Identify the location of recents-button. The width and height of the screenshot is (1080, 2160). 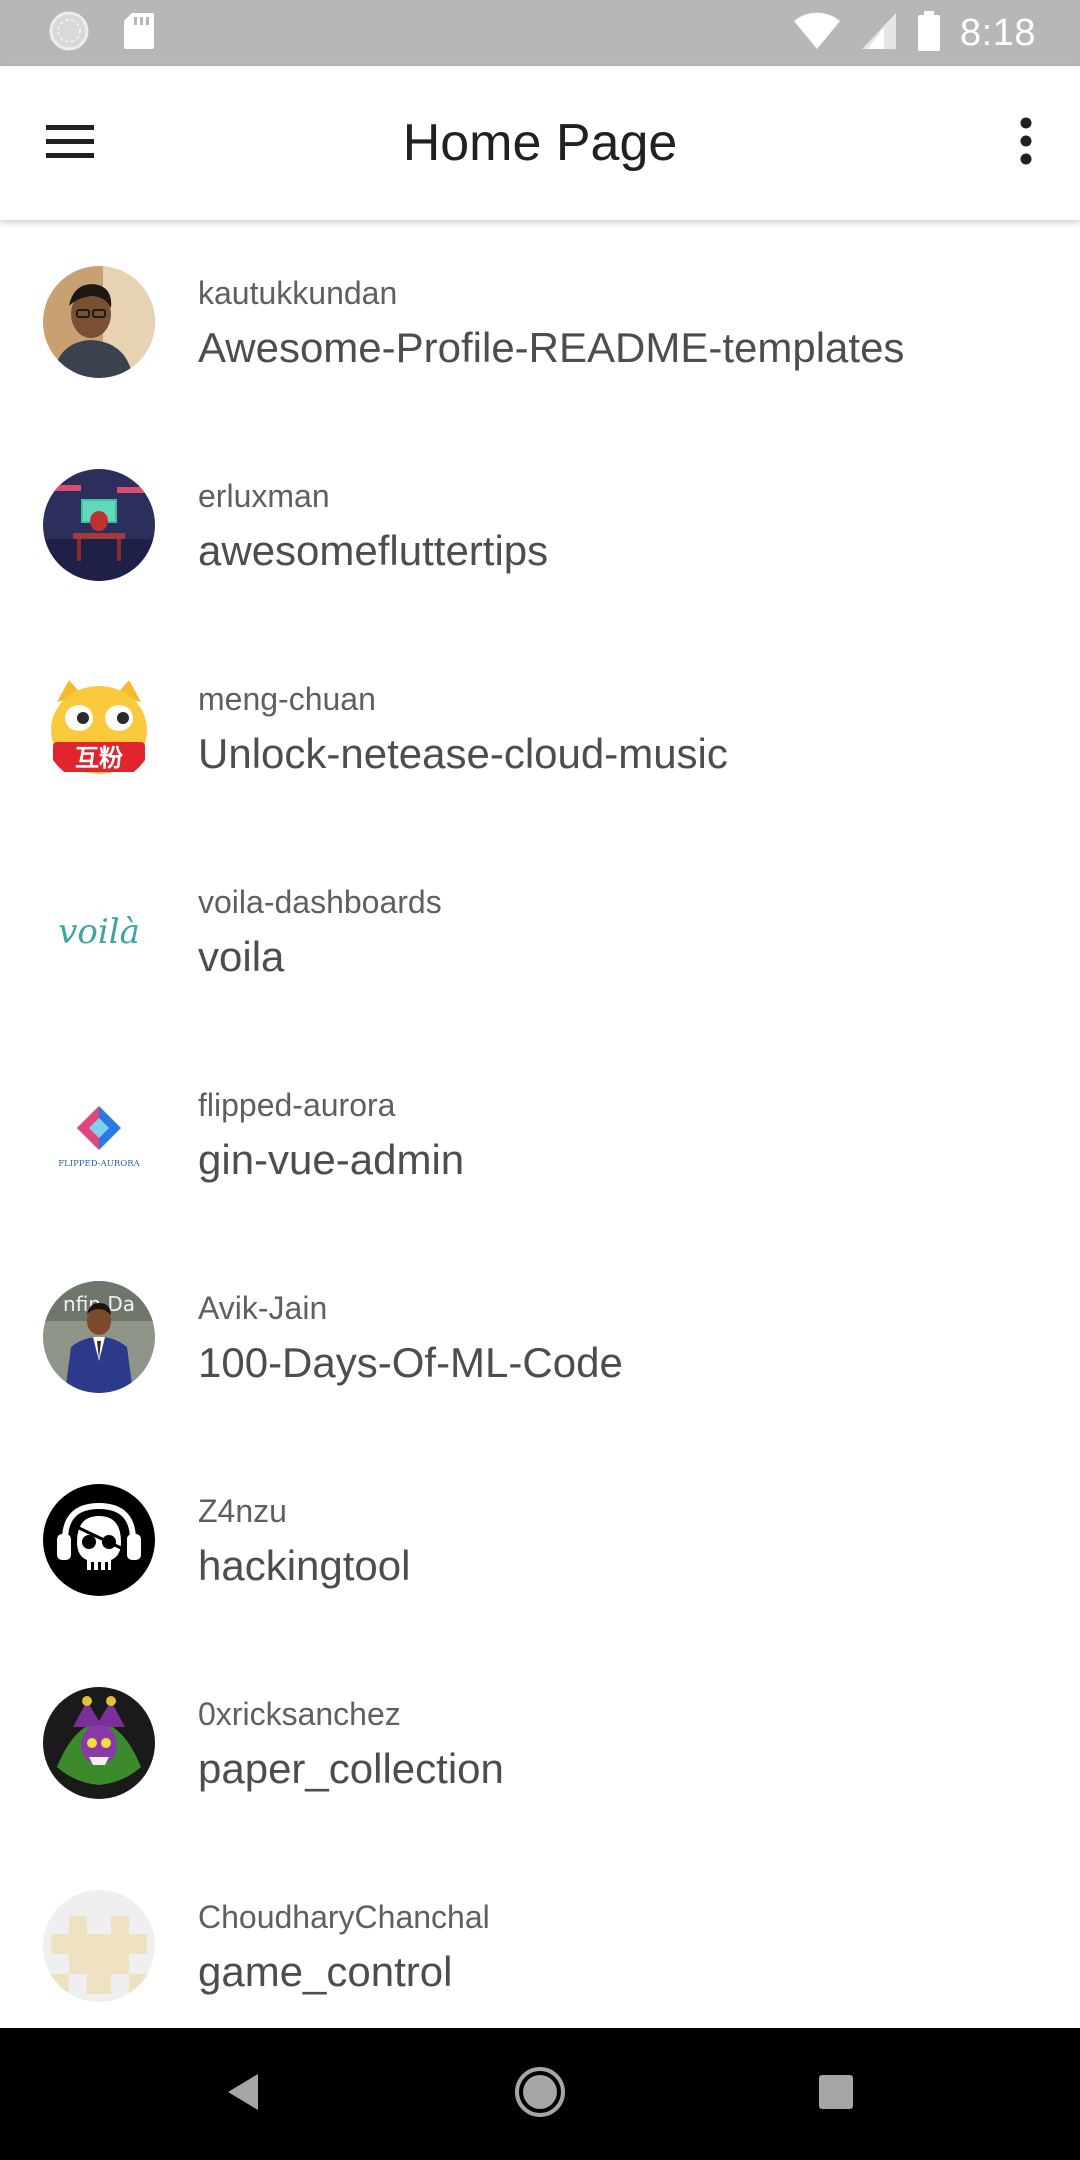
(836, 2094).